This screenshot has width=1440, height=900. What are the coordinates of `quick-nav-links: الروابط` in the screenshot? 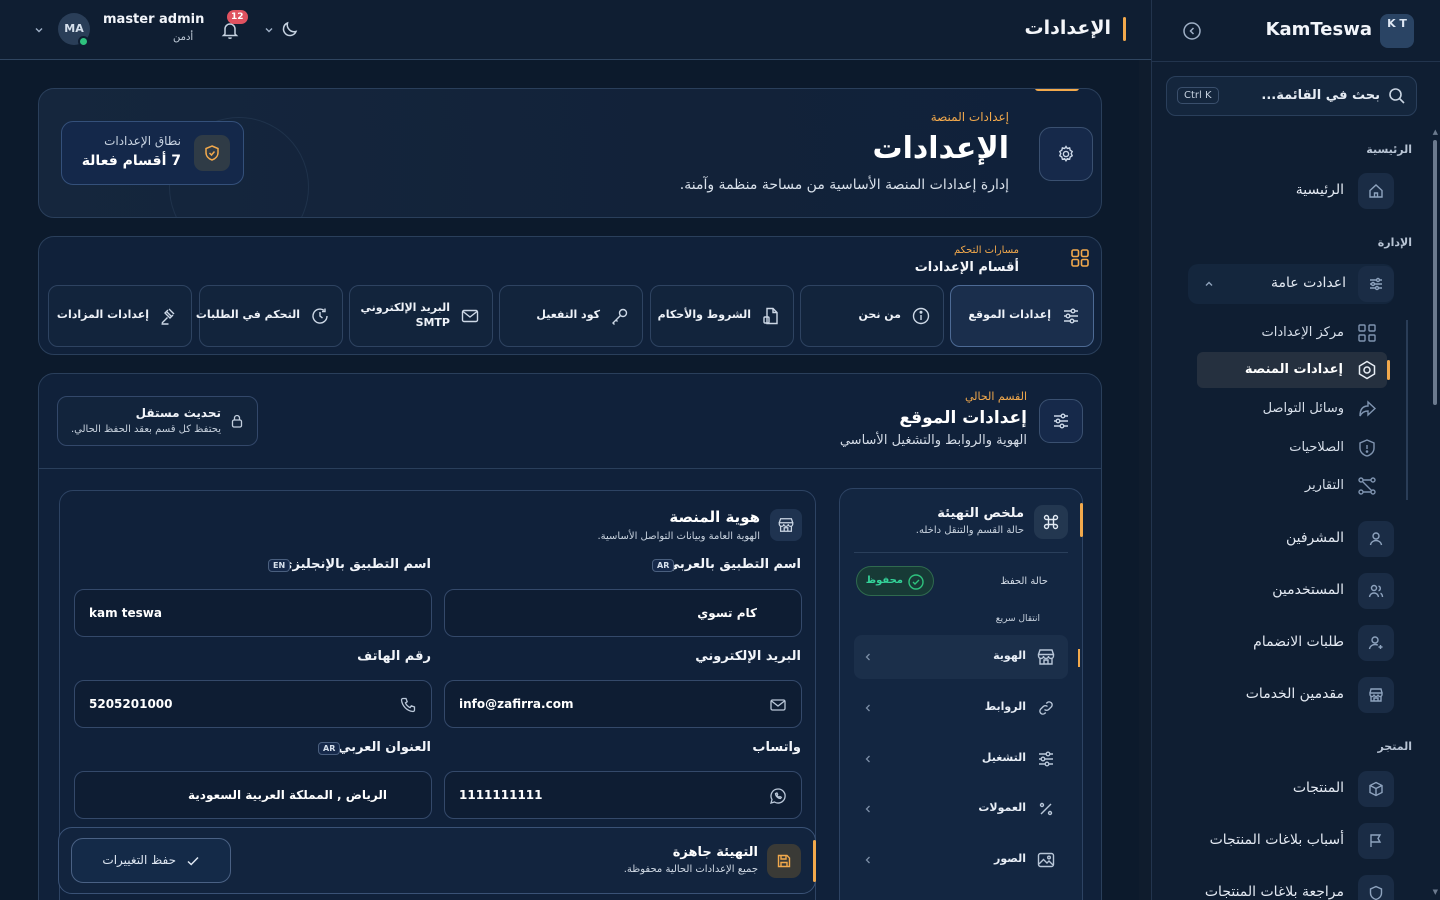 It's located at (961, 708).